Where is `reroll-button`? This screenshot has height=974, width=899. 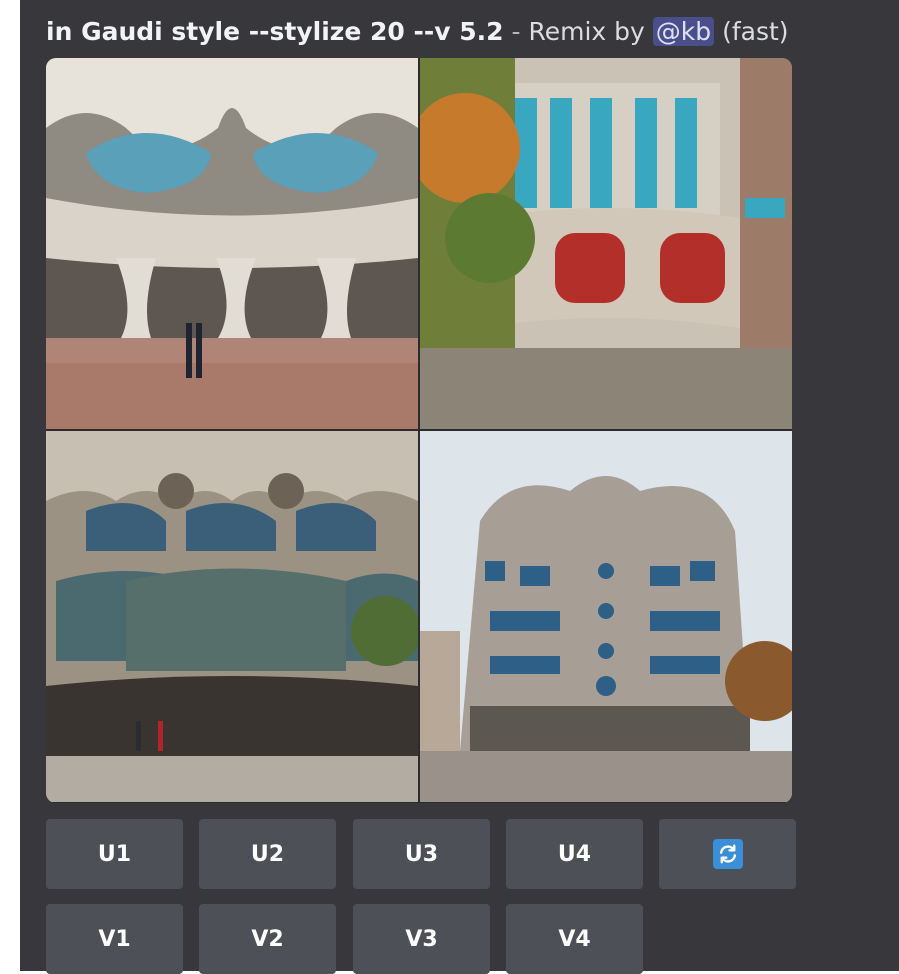
reroll-button is located at coordinates (727, 854).